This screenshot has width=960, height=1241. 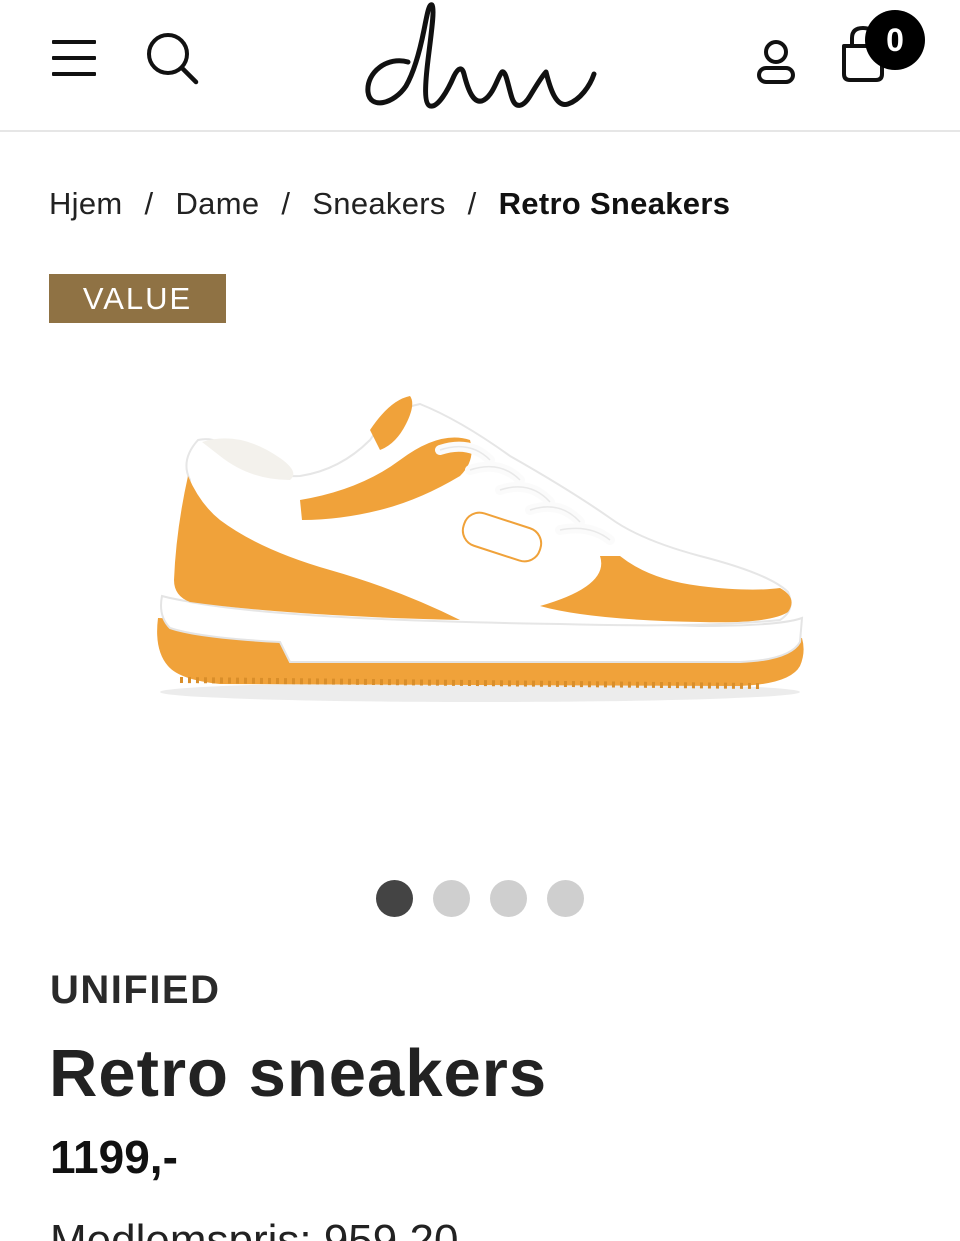 I want to click on breadcrumb-sneakers: Sneakers, so click(x=378, y=204).